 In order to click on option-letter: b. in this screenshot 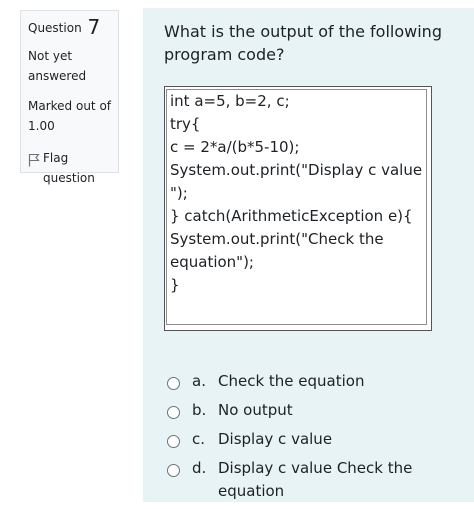, I will do `click(199, 410)`.